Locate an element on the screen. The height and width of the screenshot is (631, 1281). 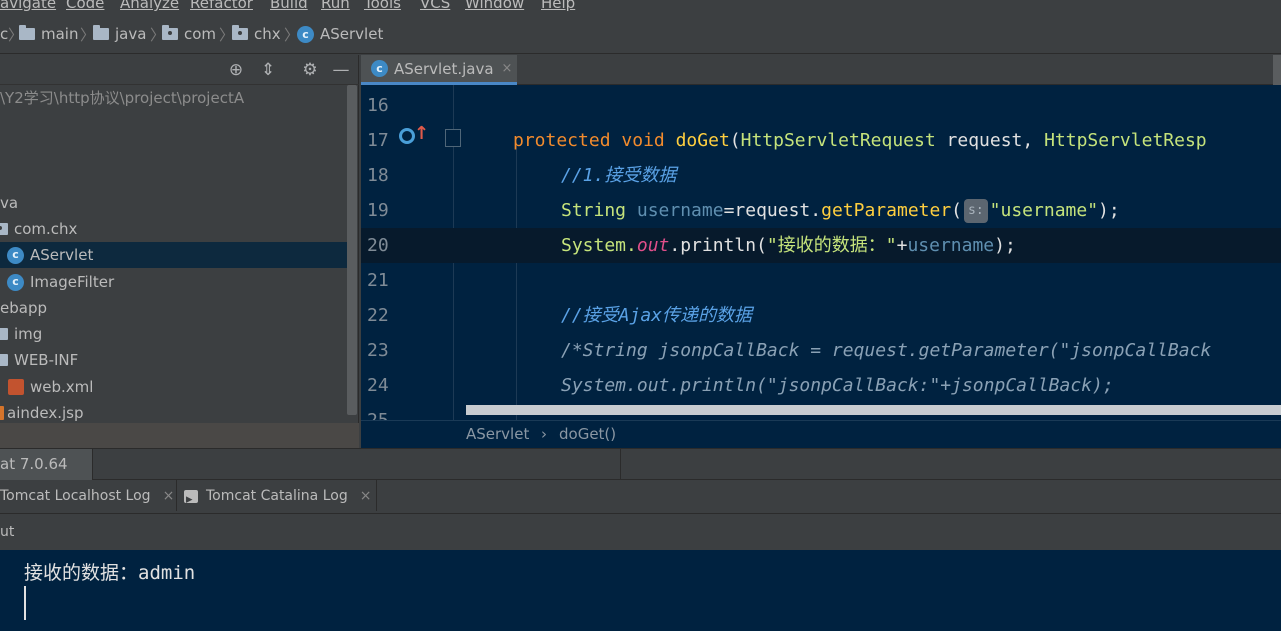
tree-item-aservlet: c AServlet is located at coordinates (173, 255).